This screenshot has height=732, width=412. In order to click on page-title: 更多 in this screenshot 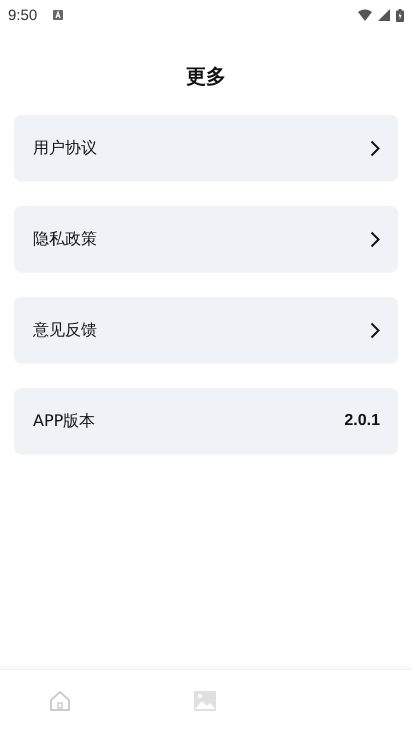, I will do `click(206, 76)`.